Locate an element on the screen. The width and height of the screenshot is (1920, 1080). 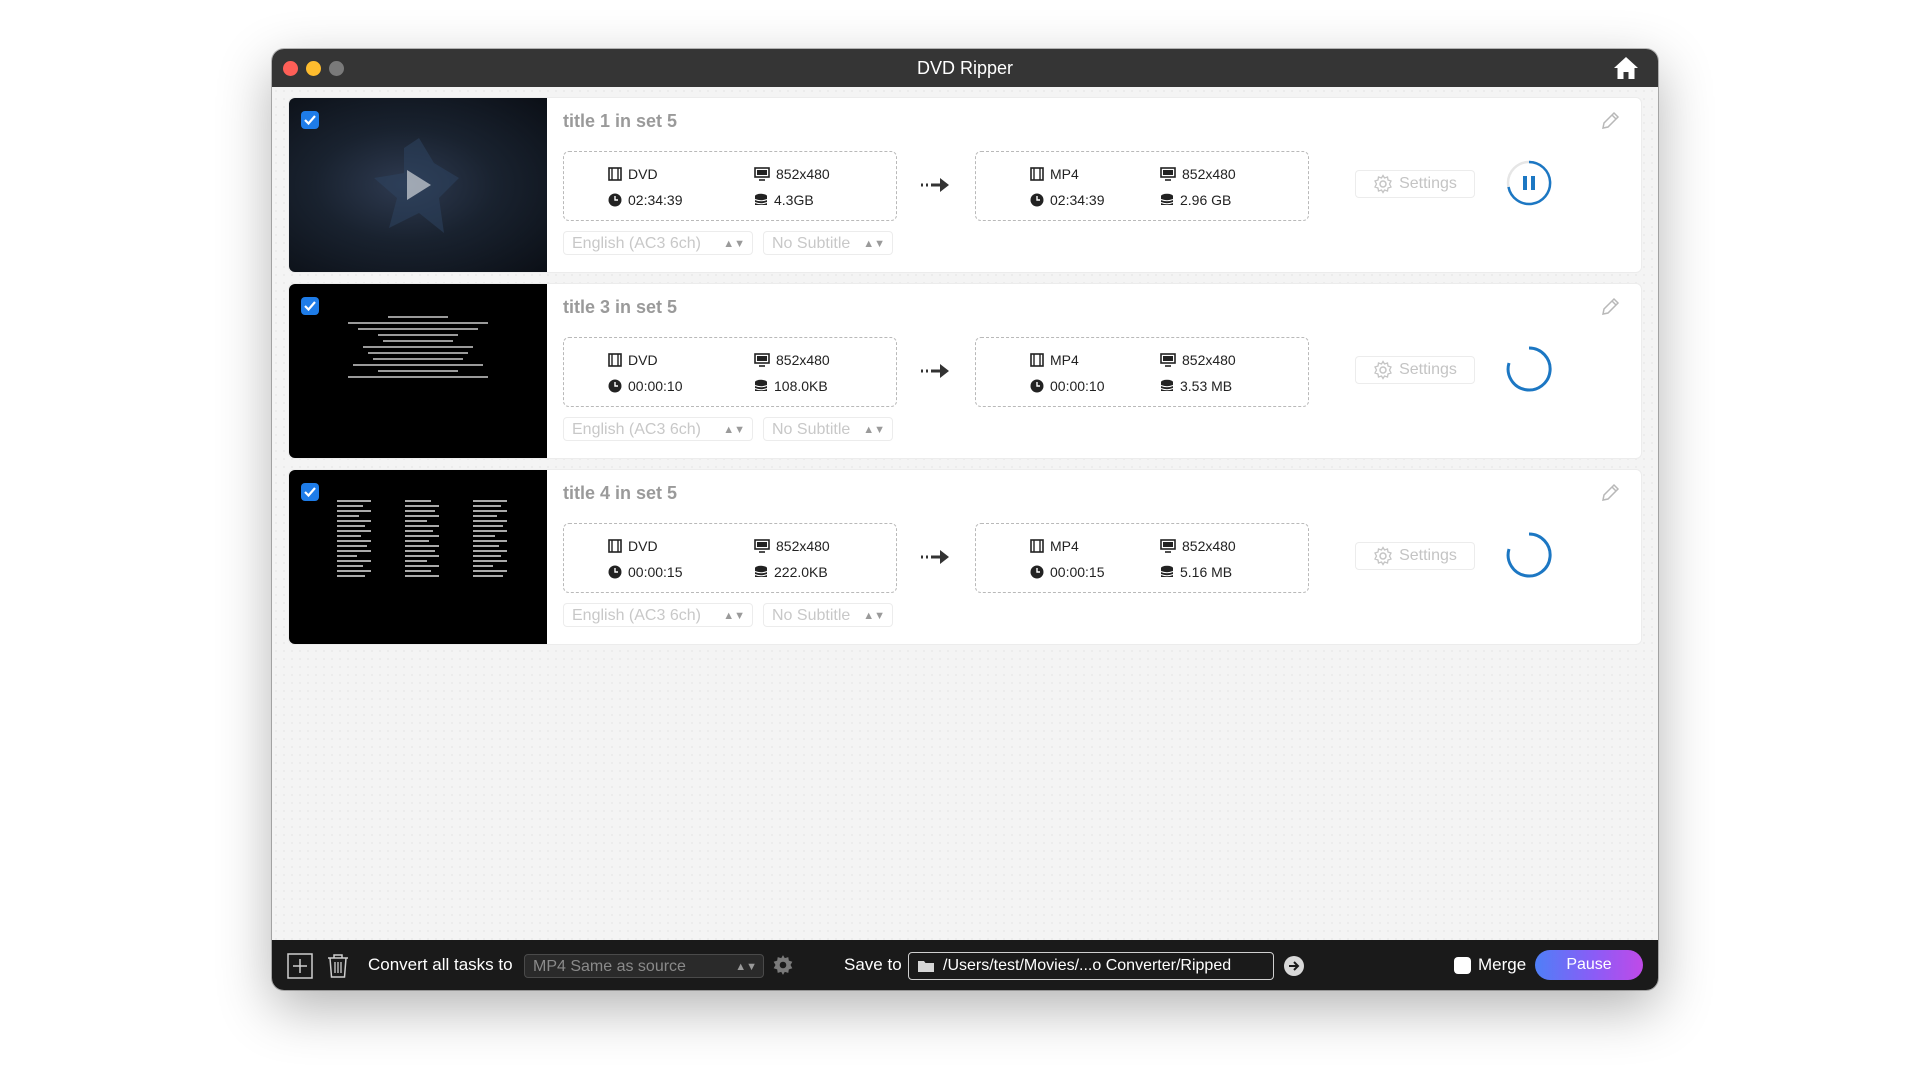
source-info: DVD 852x480 02:34:39 4.3GB is located at coordinates (730, 186).